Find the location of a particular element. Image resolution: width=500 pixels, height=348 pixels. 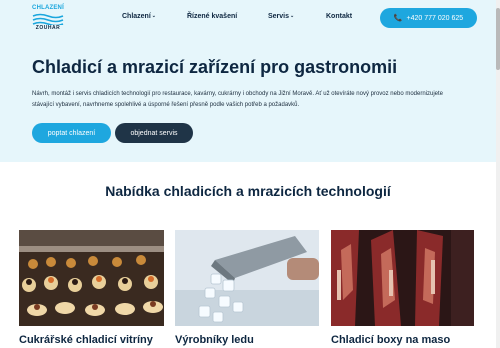

pastry-display-image is located at coordinates (91, 278).